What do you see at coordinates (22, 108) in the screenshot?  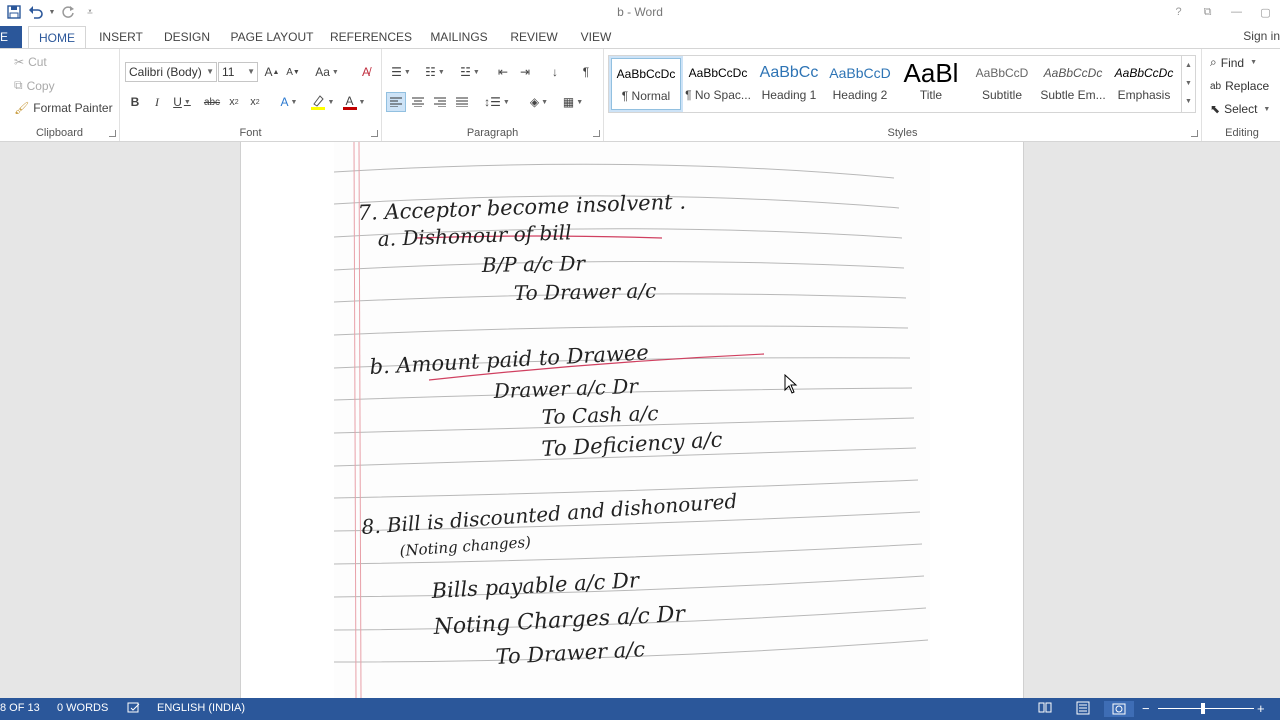 I see `paintbrush-icon: 🖌` at bounding box center [22, 108].